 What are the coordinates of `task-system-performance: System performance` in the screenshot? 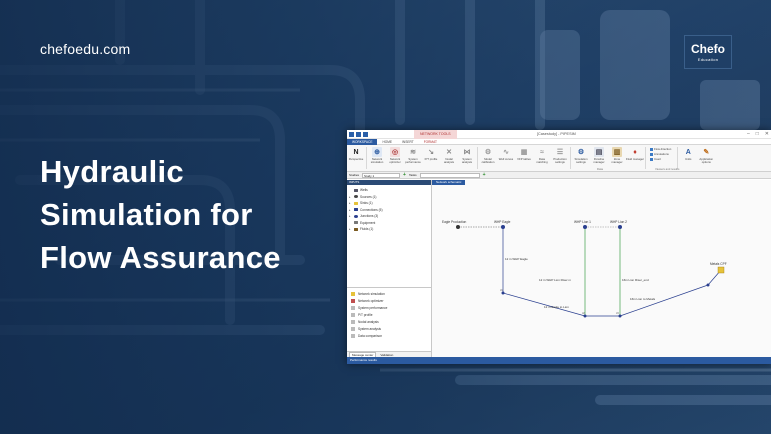 It's located at (391, 307).